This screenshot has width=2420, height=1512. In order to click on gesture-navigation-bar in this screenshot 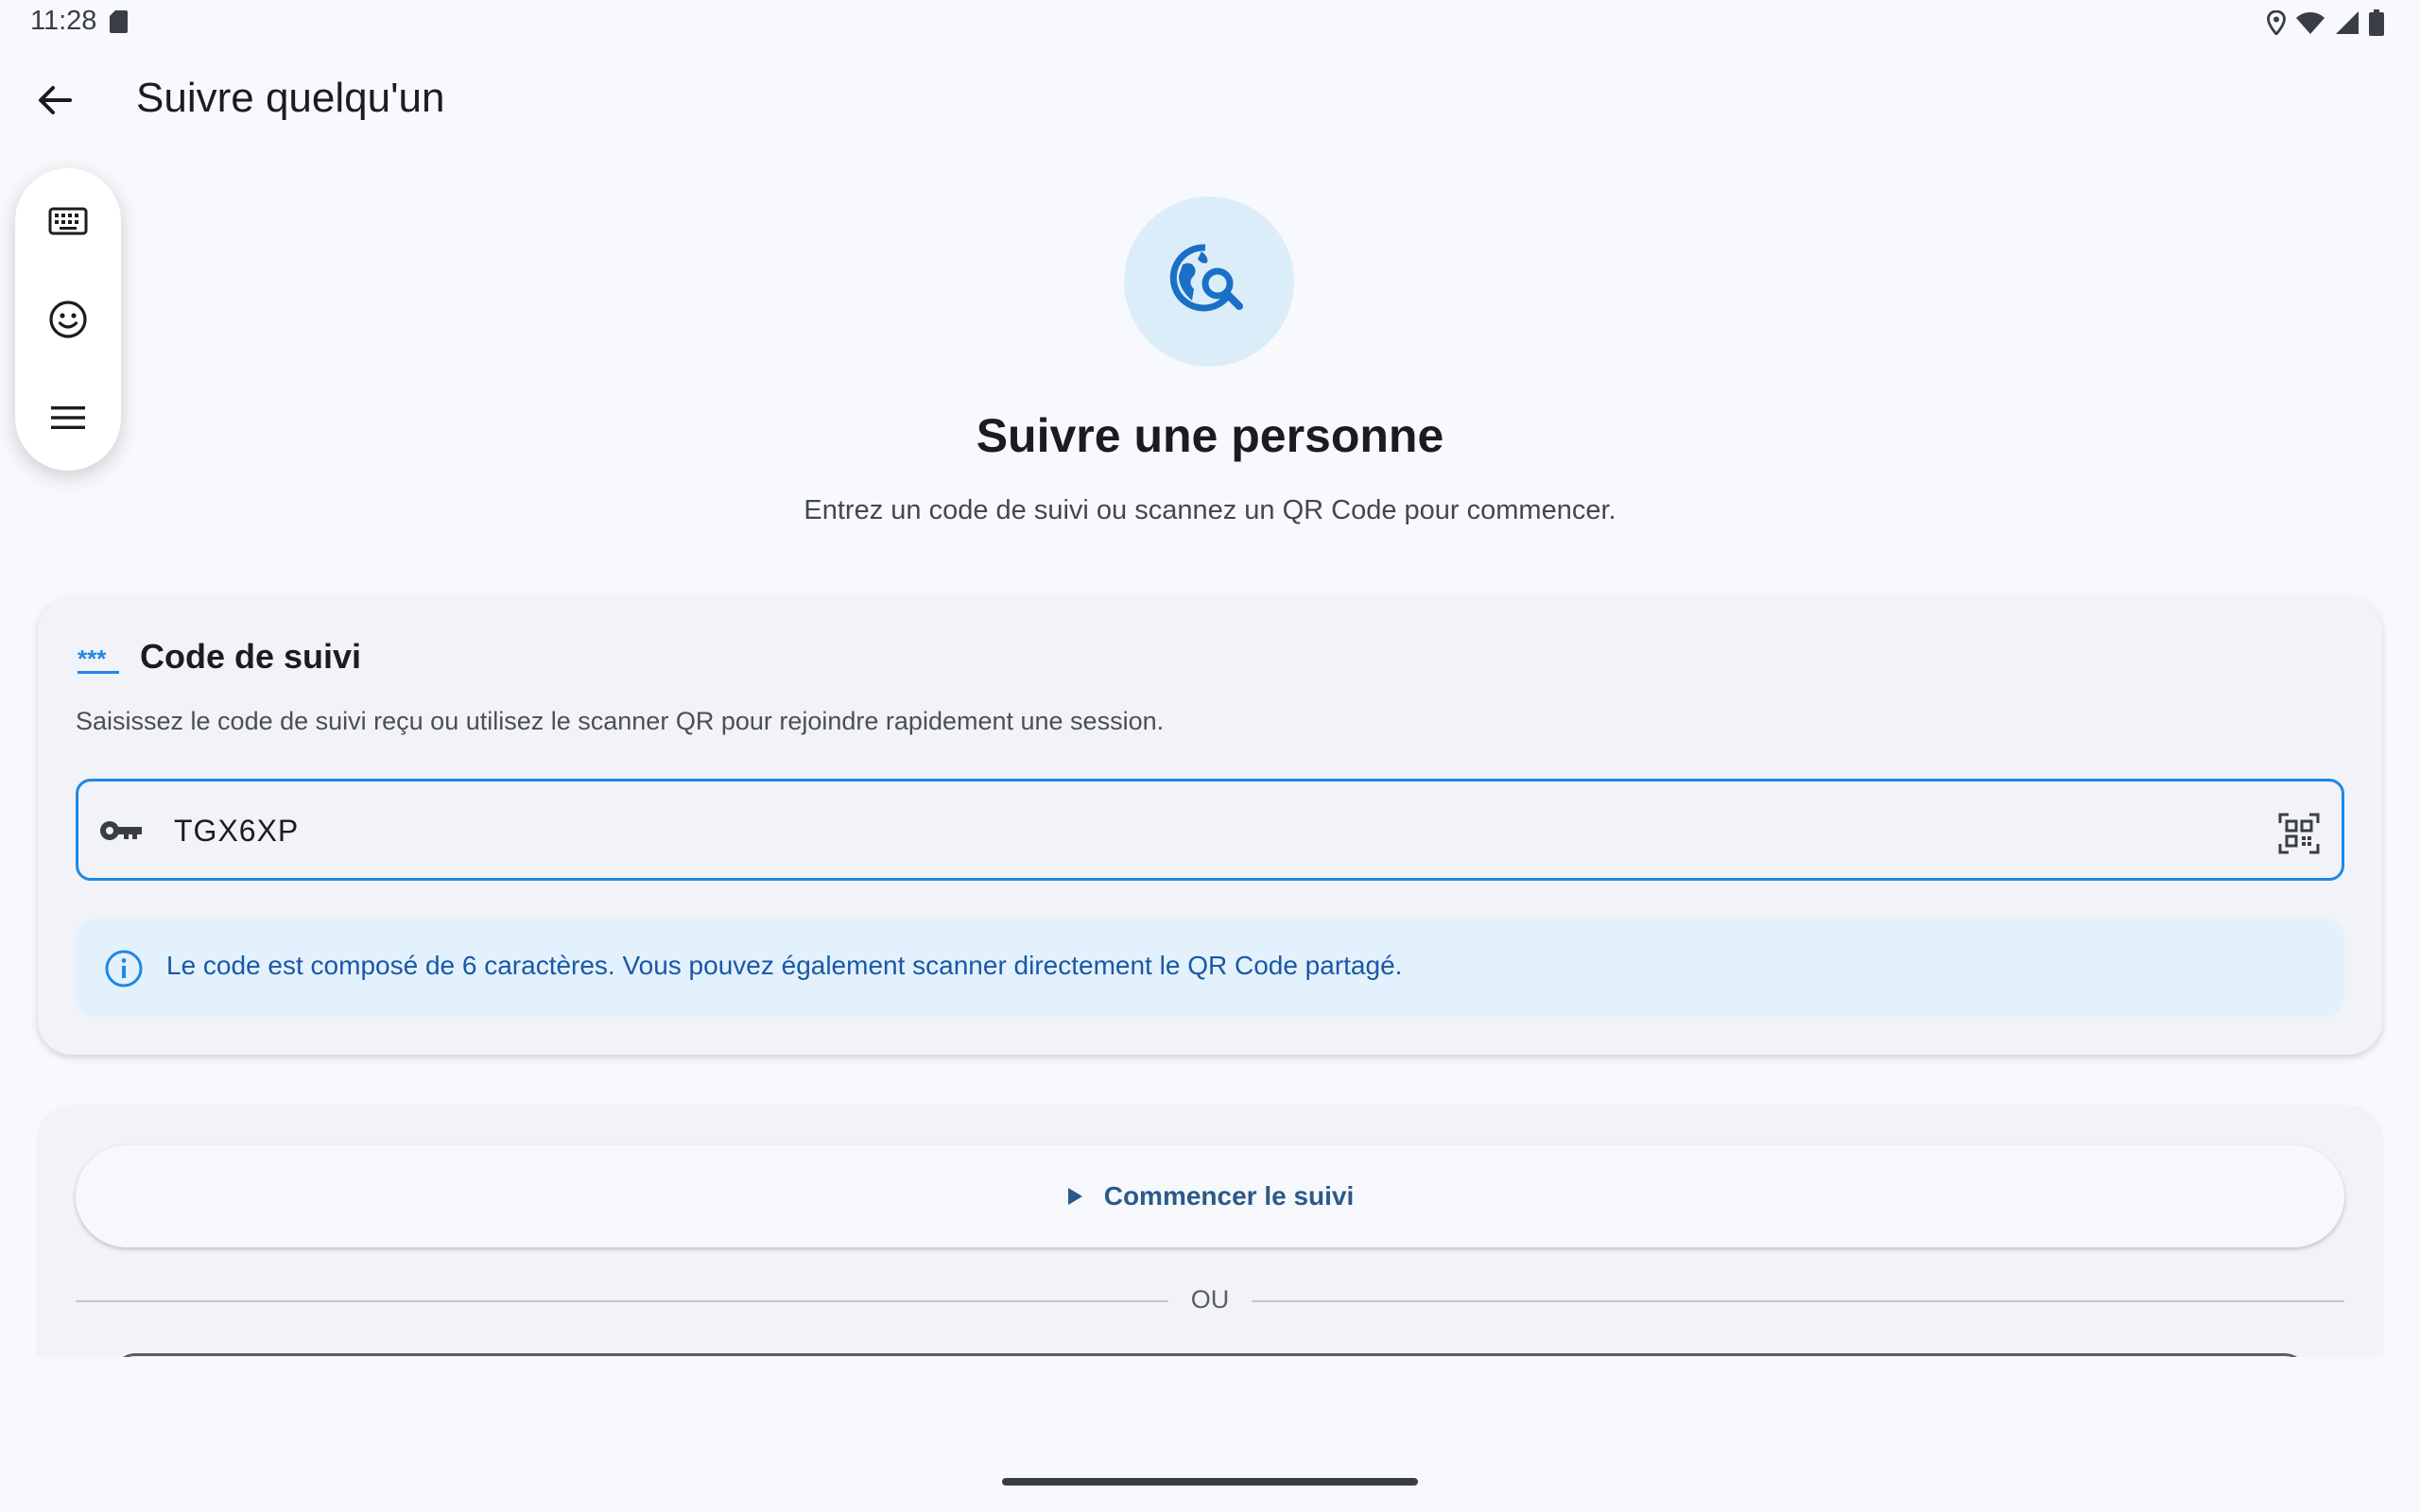, I will do `click(1210, 1482)`.